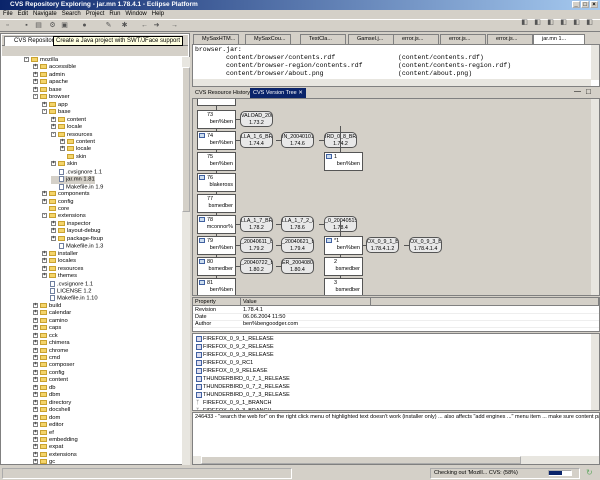 The height and width of the screenshot is (480, 600). What do you see at coordinates (585, 4) in the screenshot?
I see `maximize-button: □` at bounding box center [585, 4].